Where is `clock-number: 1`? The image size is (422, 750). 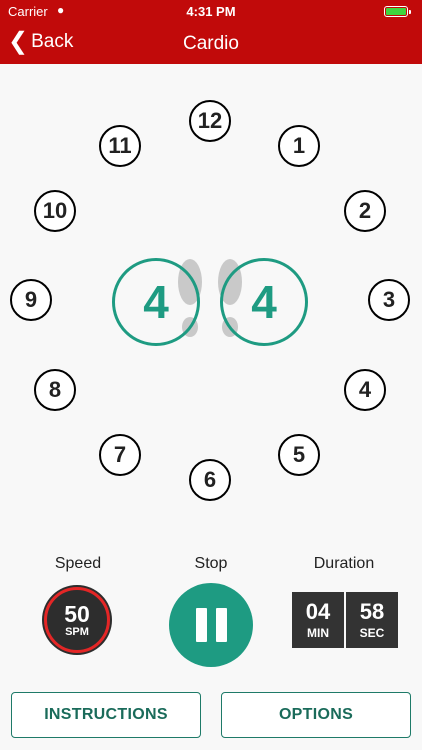
clock-number: 1 is located at coordinates (299, 146).